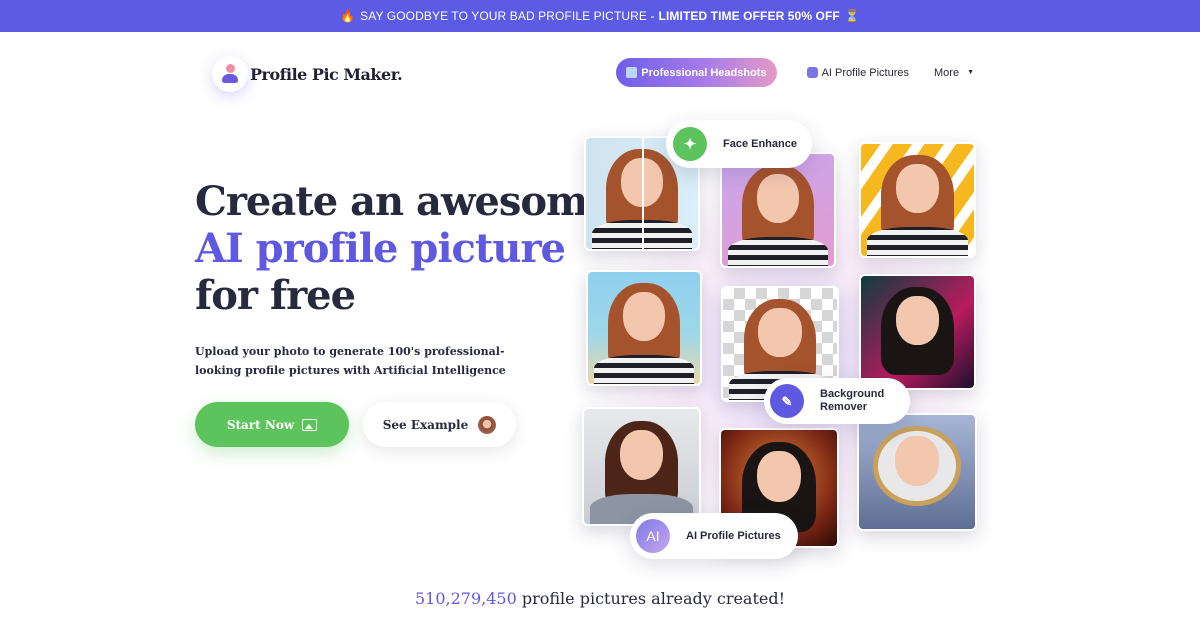 This screenshot has width=1200, height=629. What do you see at coordinates (632, 72) in the screenshot?
I see `portrait-icon` at bounding box center [632, 72].